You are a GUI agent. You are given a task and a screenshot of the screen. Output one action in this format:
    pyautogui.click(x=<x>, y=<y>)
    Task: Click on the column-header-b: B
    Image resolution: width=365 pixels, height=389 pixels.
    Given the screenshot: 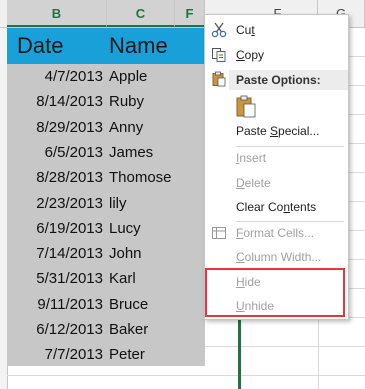 What is the action you would take?
    pyautogui.click(x=57, y=13)
    